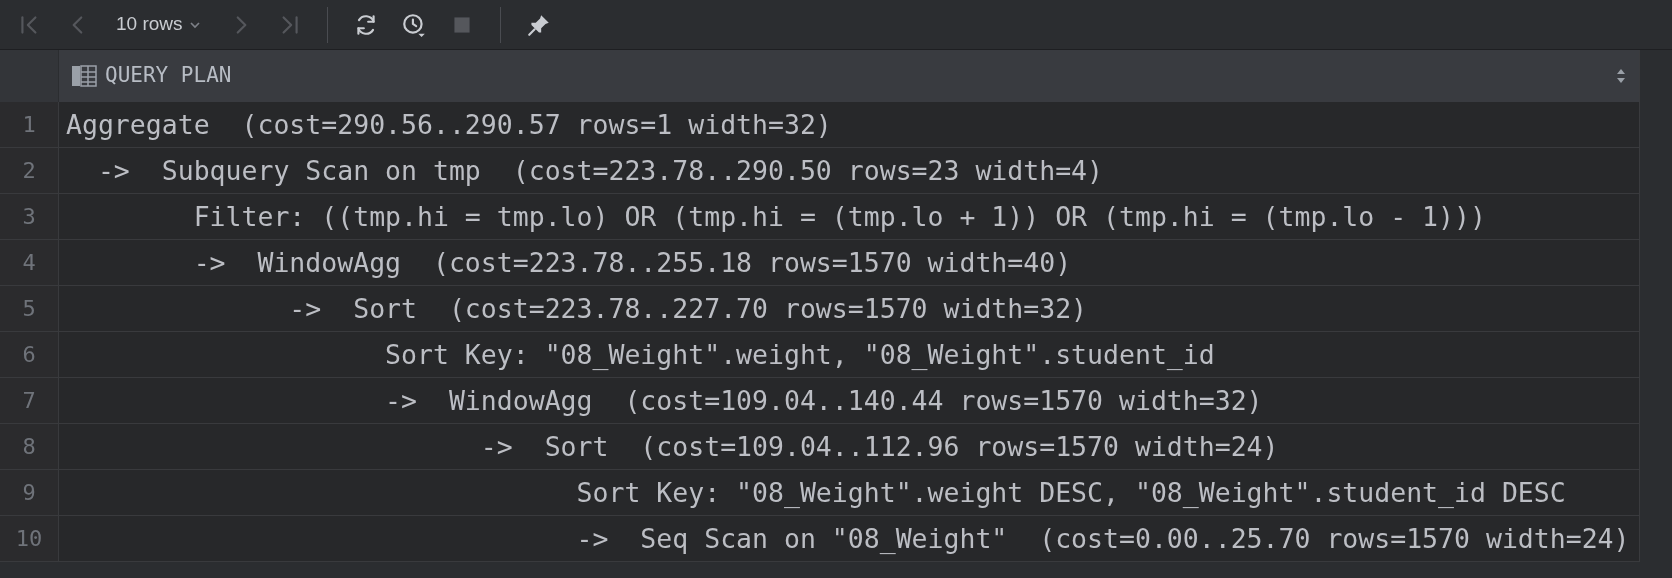  I want to click on row-number: 2, so click(29, 170).